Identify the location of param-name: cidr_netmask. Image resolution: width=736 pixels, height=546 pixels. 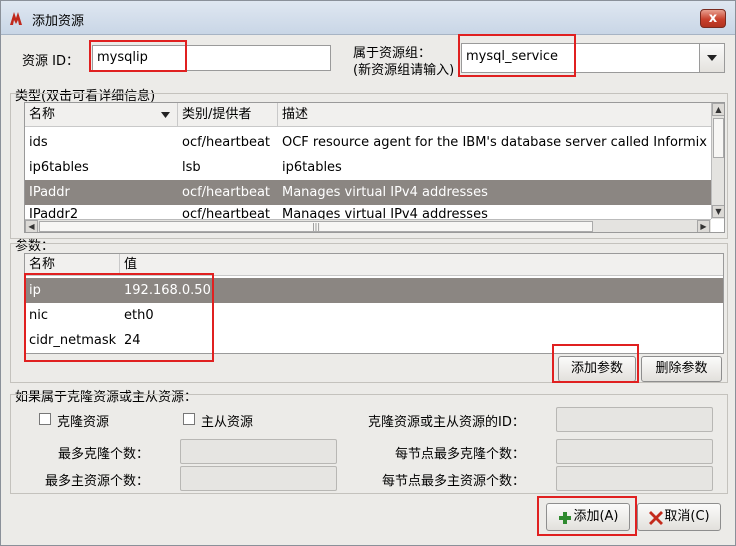
(73, 340).